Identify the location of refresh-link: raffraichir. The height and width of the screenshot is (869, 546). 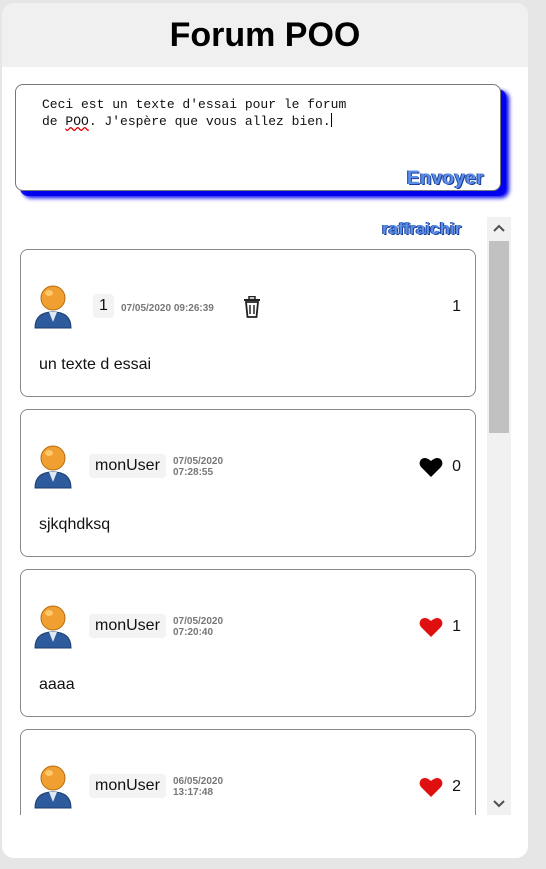
(421, 229).